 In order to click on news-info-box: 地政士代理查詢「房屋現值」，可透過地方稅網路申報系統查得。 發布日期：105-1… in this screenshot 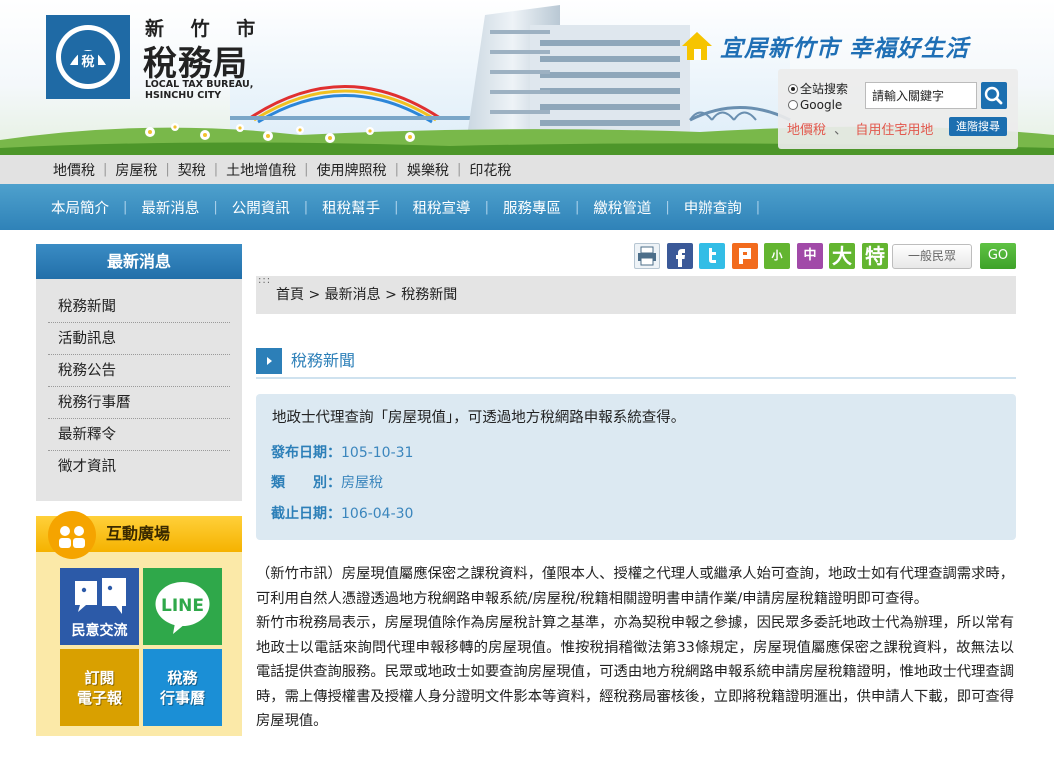, I will do `click(636, 467)`.